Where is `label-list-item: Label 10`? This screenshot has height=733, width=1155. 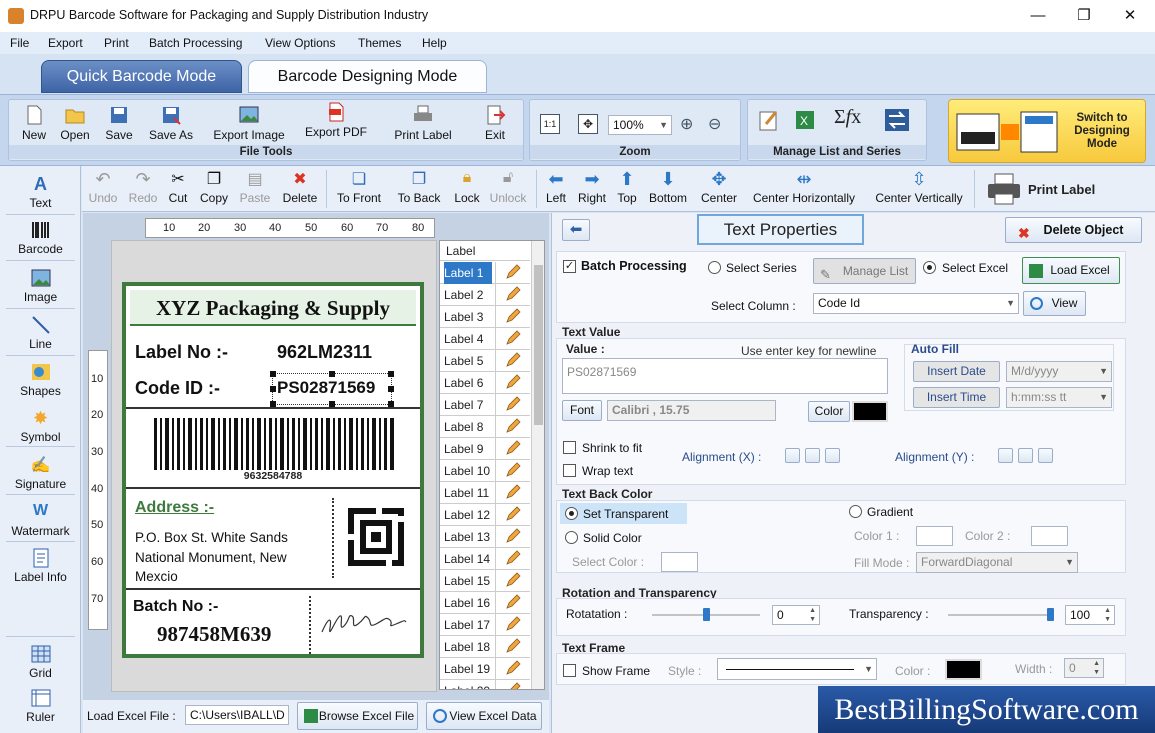 label-list-item: Label 10 is located at coordinates (485, 471).